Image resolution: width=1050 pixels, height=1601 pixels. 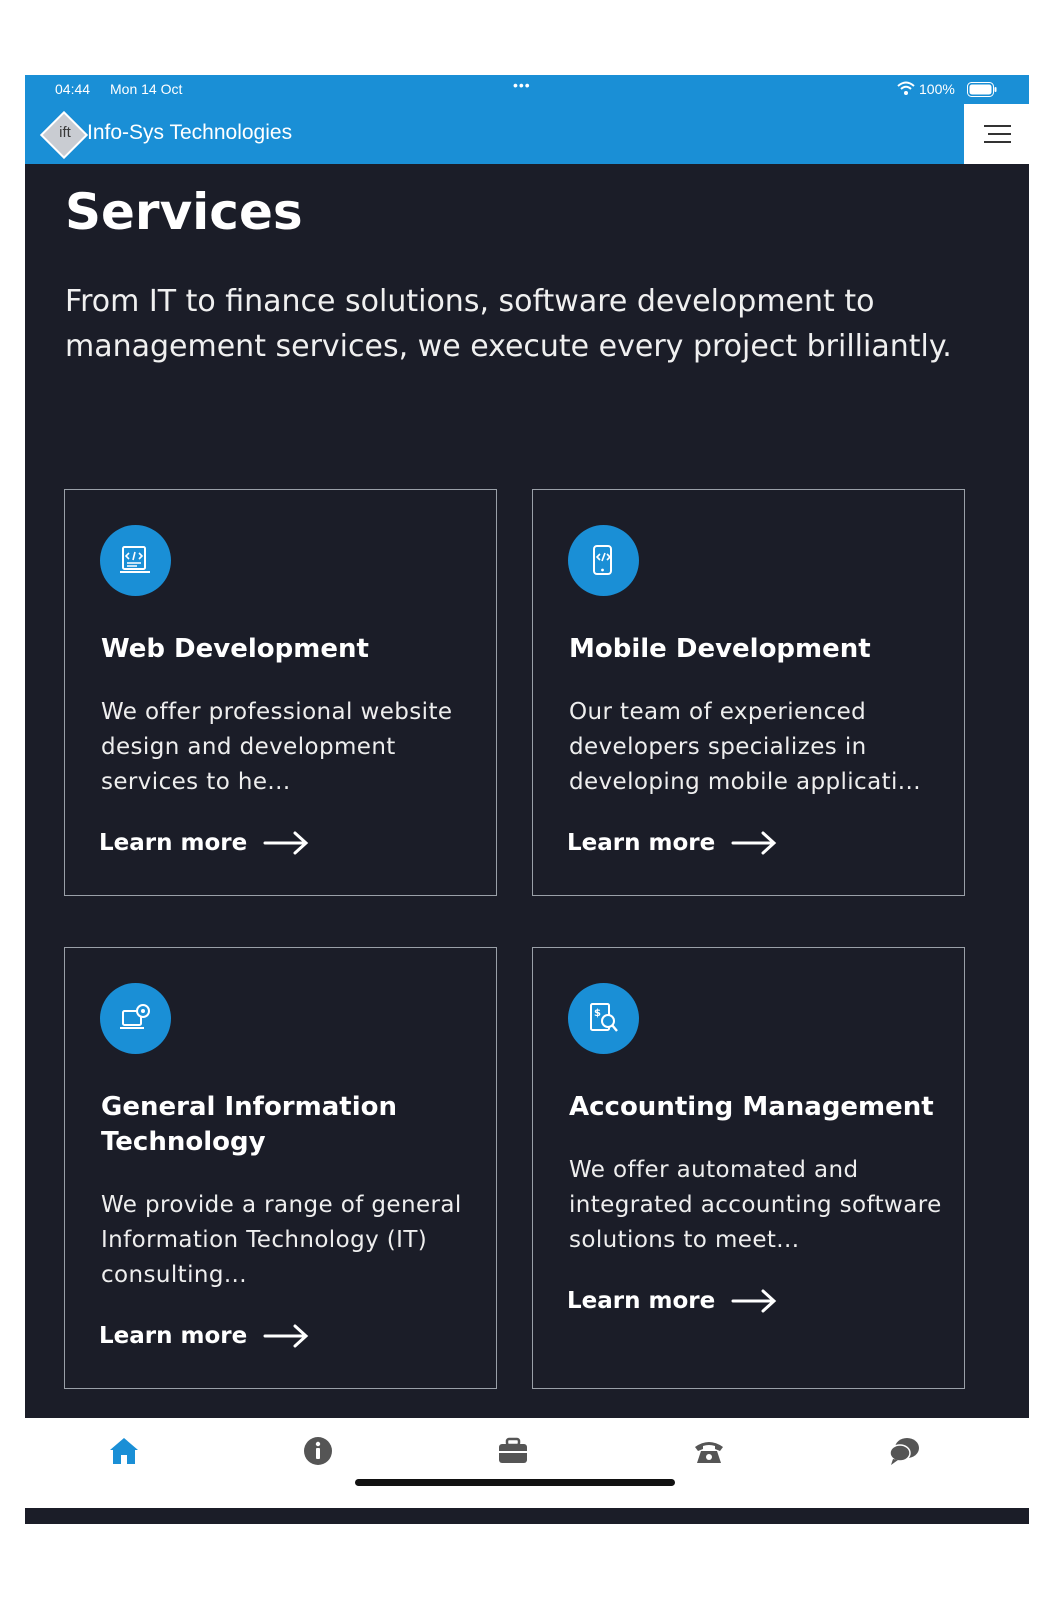 What do you see at coordinates (73, 89) in the screenshot?
I see `status-time: 04:44` at bounding box center [73, 89].